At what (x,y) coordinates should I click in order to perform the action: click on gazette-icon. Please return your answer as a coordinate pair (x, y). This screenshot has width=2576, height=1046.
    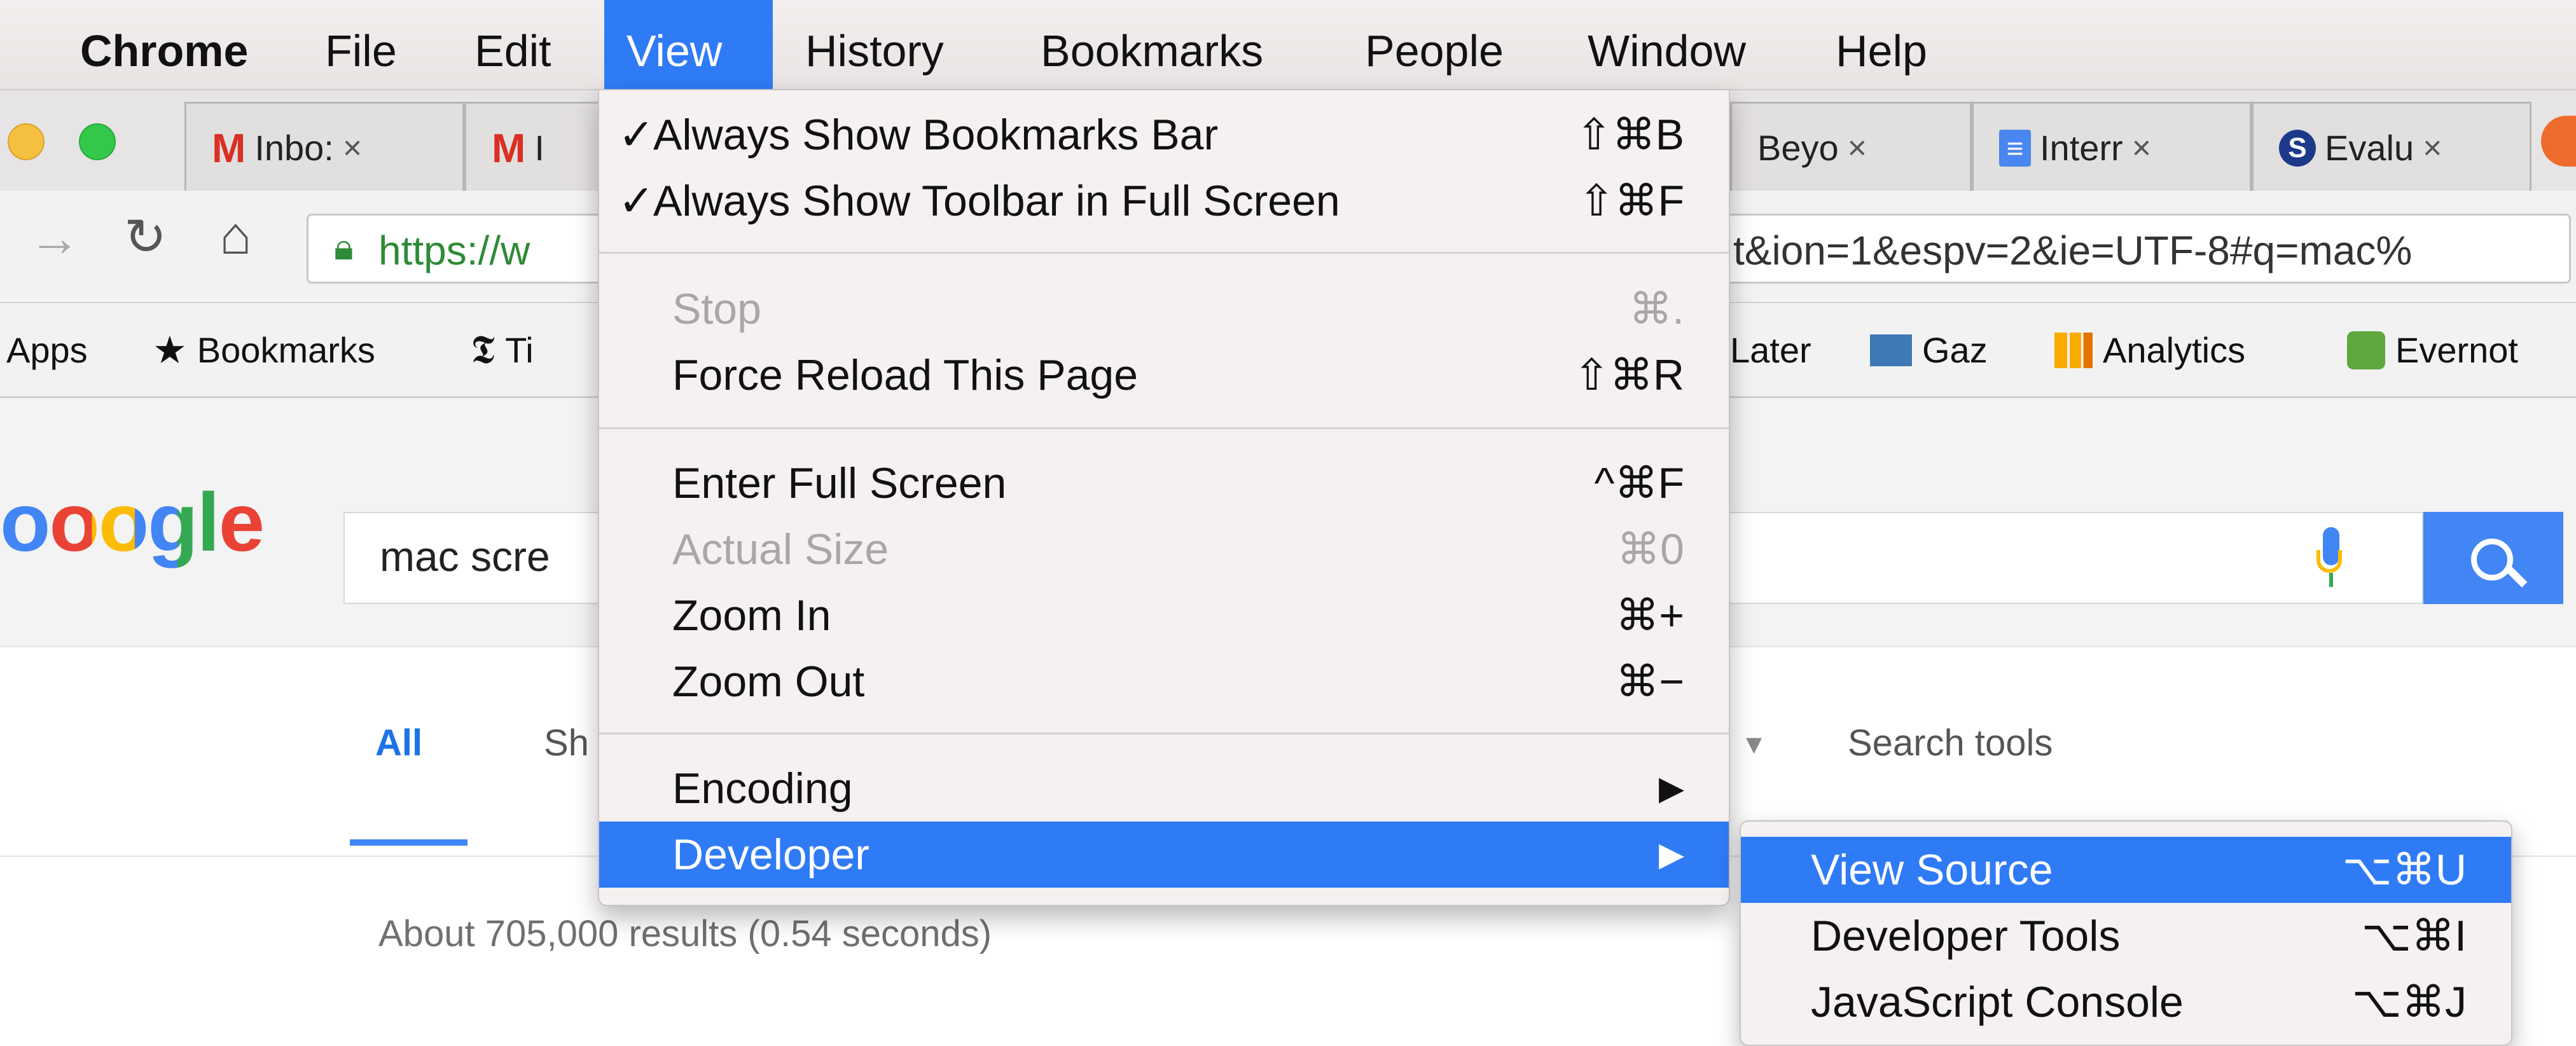
    Looking at the image, I should click on (1891, 350).